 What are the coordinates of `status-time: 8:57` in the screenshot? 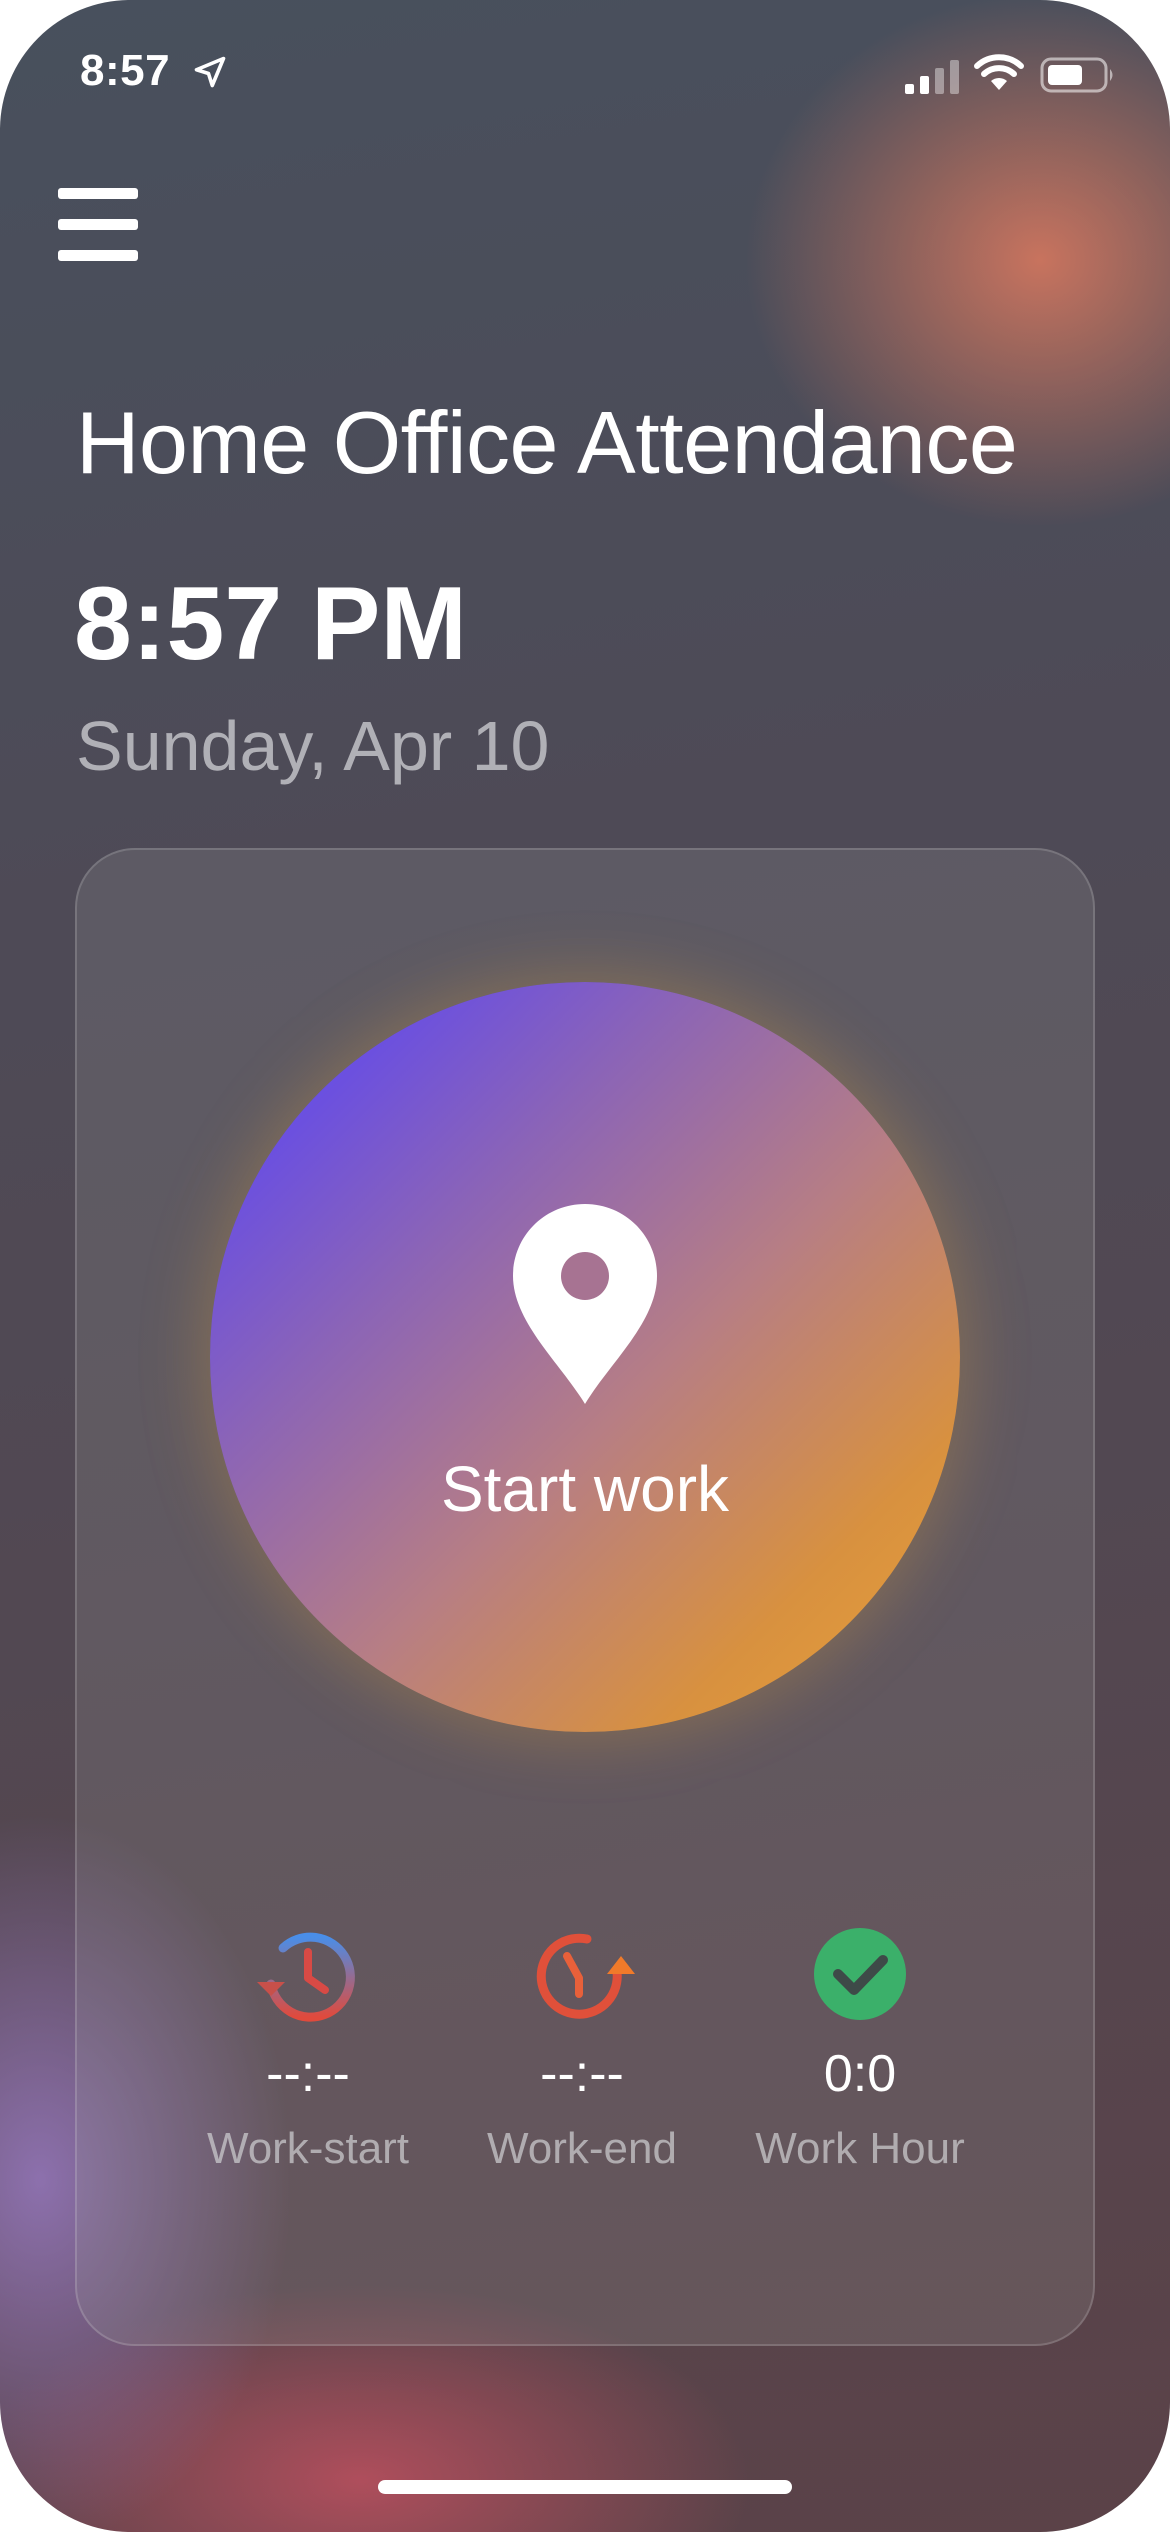 It's located at (125, 70).